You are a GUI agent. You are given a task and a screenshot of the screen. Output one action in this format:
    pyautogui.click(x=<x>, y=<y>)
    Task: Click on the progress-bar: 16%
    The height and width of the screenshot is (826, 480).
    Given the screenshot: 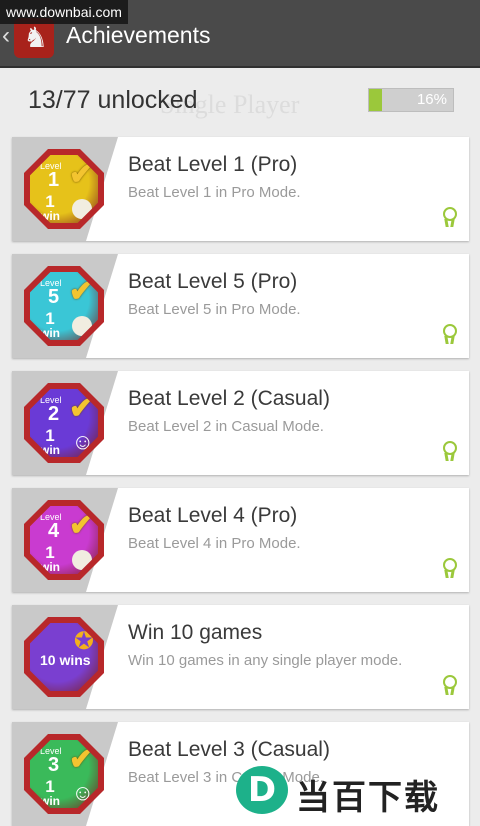 What is the action you would take?
    pyautogui.click(x=411, y=100)
    